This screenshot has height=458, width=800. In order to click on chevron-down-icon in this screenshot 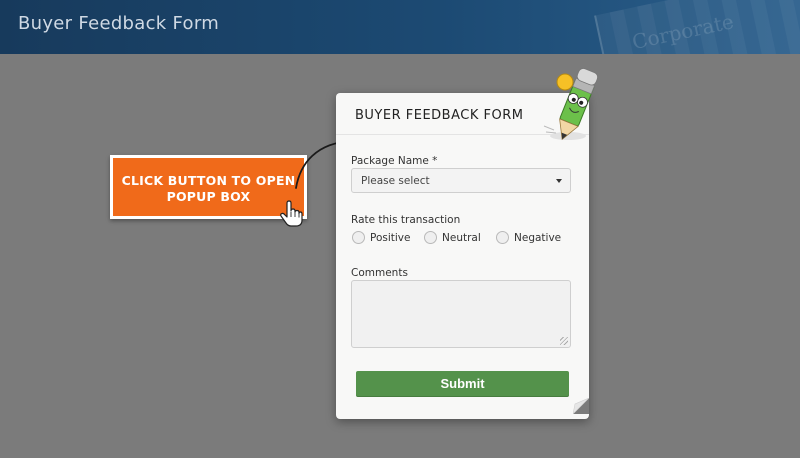, I will do `click(559, 181)`.